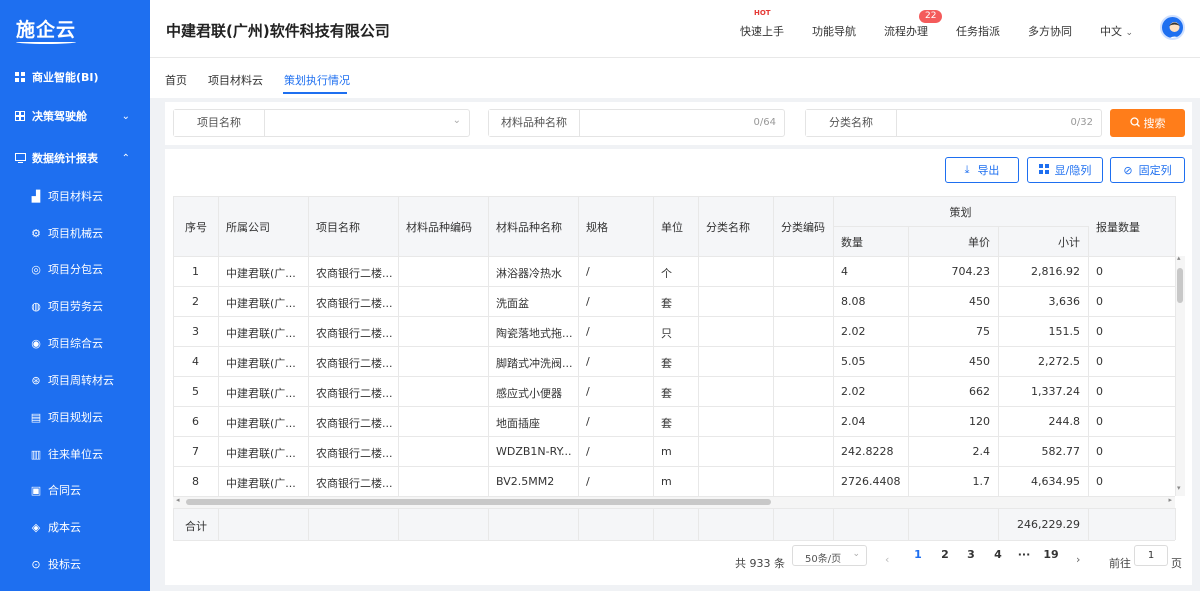  What do you see at coordinates (75, 196) in the screenshot?
I see `sidebar-item-material: ▟ 项目材料云` at bounding box center [75, 196].